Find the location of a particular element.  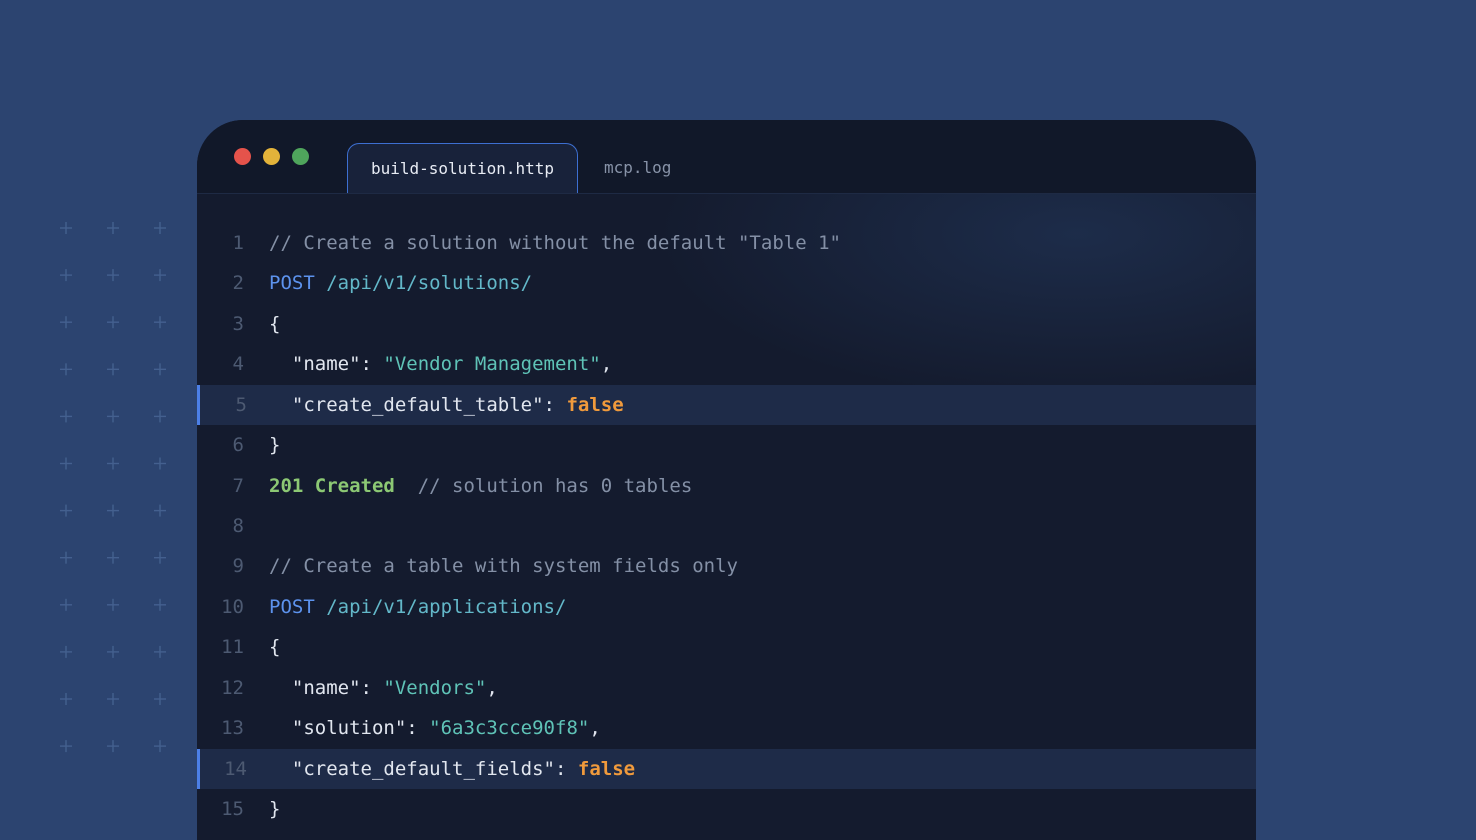

code-token-comment: // solution has 0 tables is located at coordinates (543, 485).